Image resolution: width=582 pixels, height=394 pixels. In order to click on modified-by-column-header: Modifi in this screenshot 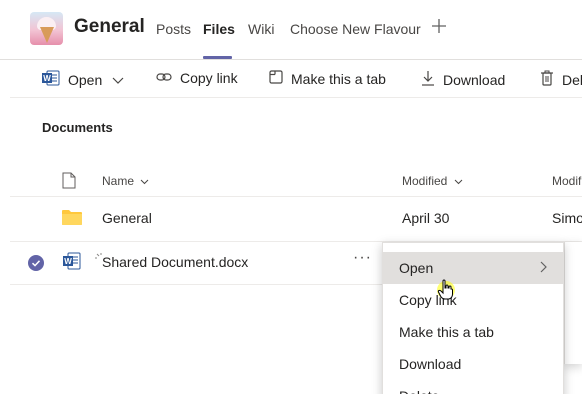, I will do `click(567, 181)`.